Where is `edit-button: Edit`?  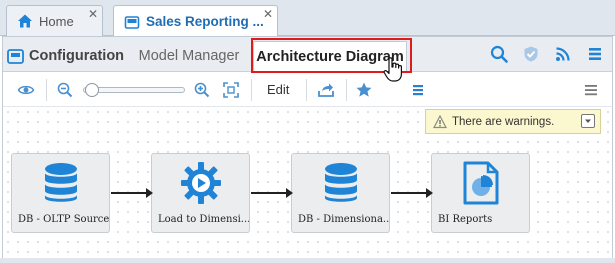
edit-button: Edit is located at coordinates (278, 89).